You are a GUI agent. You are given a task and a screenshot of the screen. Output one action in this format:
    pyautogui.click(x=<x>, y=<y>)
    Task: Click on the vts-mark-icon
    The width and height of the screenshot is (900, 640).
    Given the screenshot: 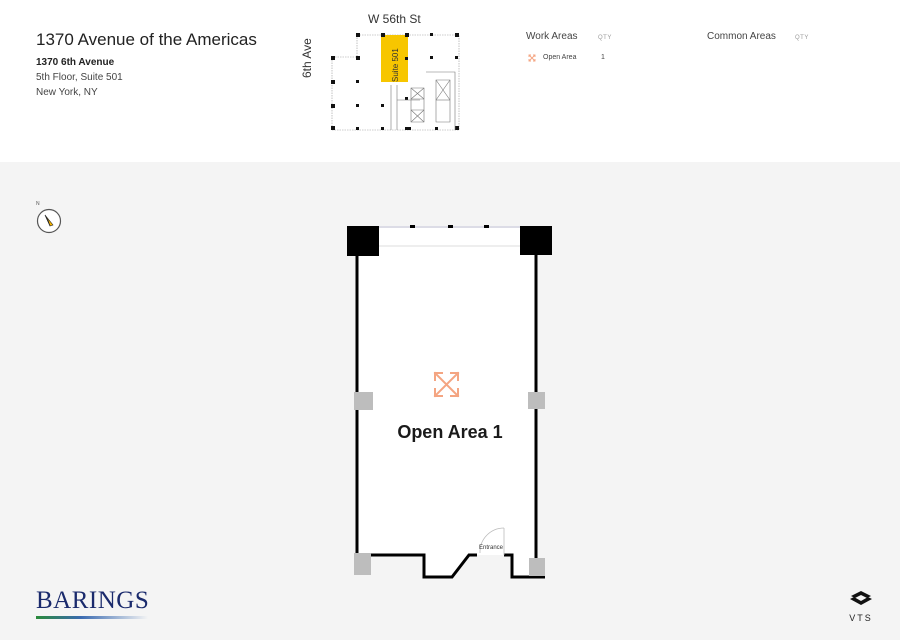 What is the action you would take?
    pyautogui.click(x=861, y=598)
    